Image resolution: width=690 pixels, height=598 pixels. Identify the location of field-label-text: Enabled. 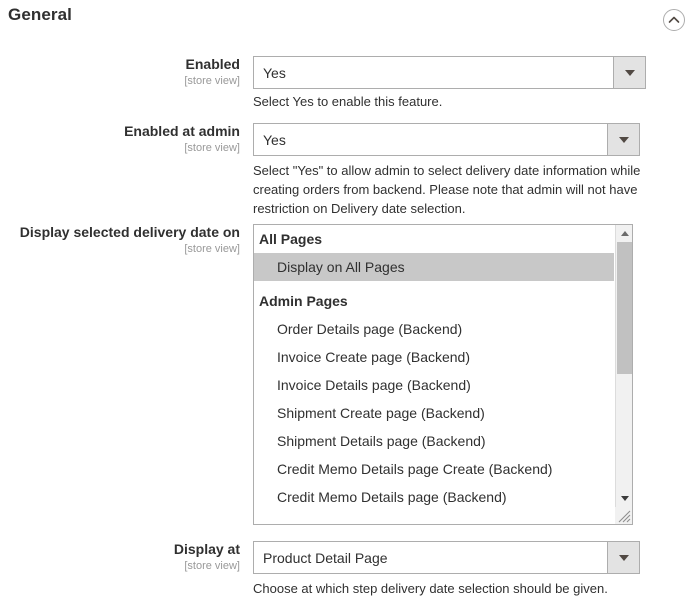
(212, 64).